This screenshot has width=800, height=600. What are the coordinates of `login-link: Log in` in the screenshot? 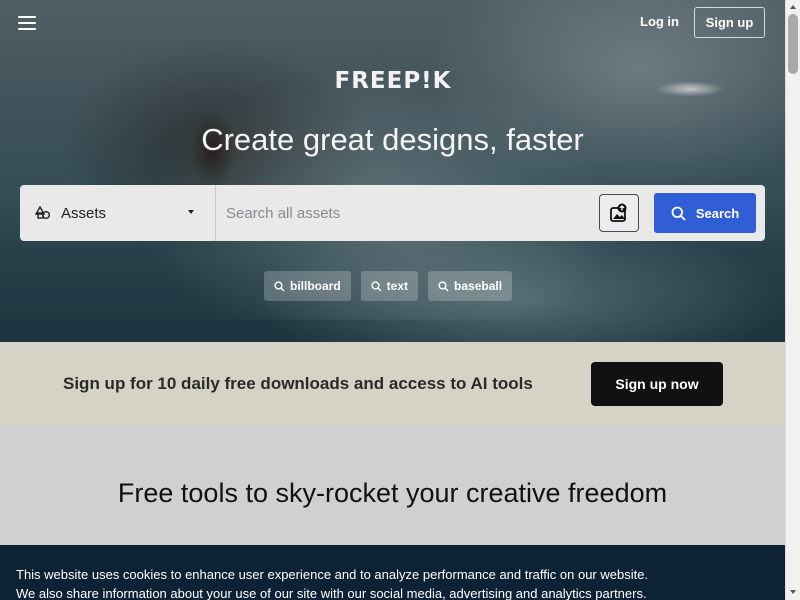 It's located at (659, 21).